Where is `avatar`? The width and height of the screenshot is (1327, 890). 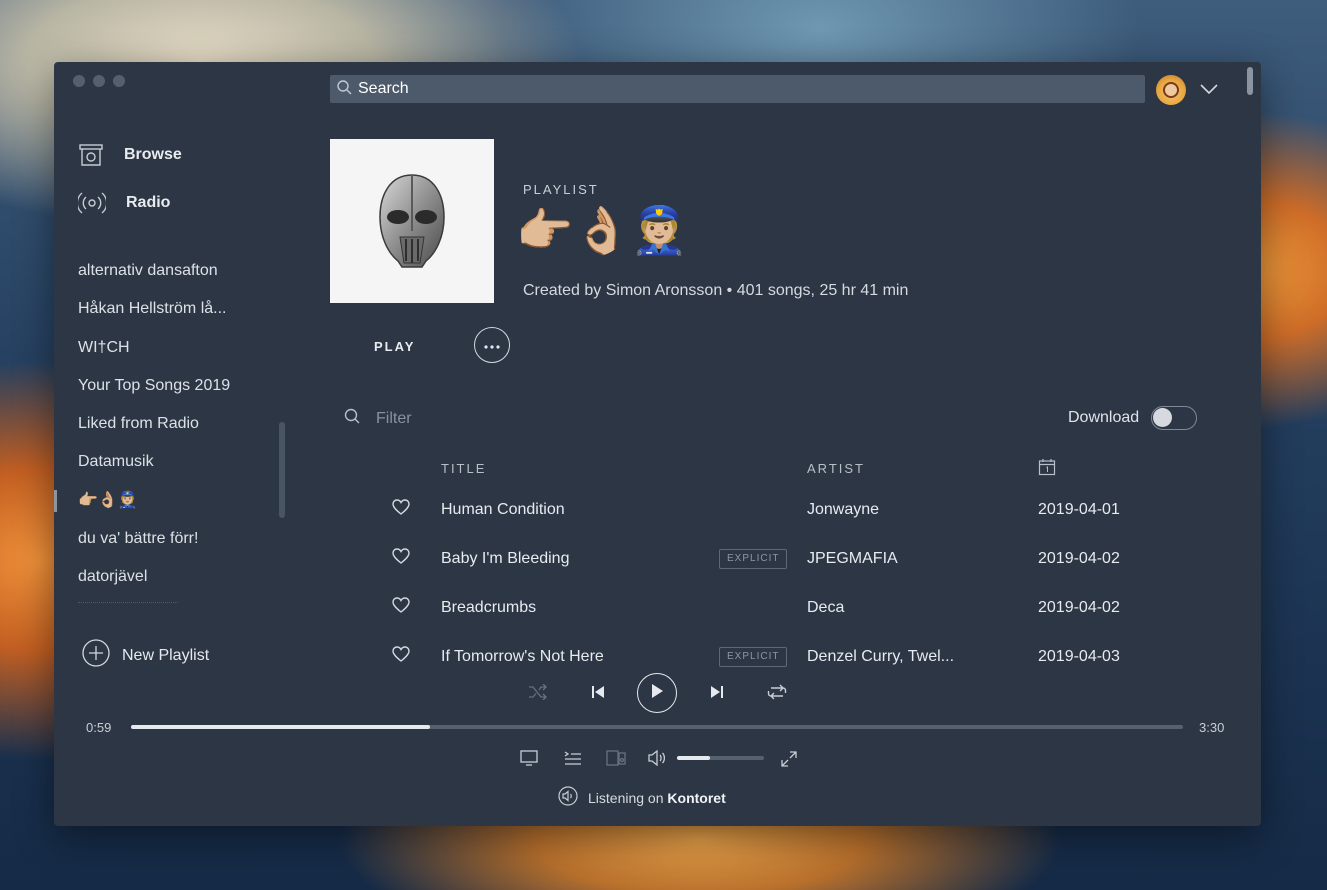 avatar is located at coordinates (1171, 90).